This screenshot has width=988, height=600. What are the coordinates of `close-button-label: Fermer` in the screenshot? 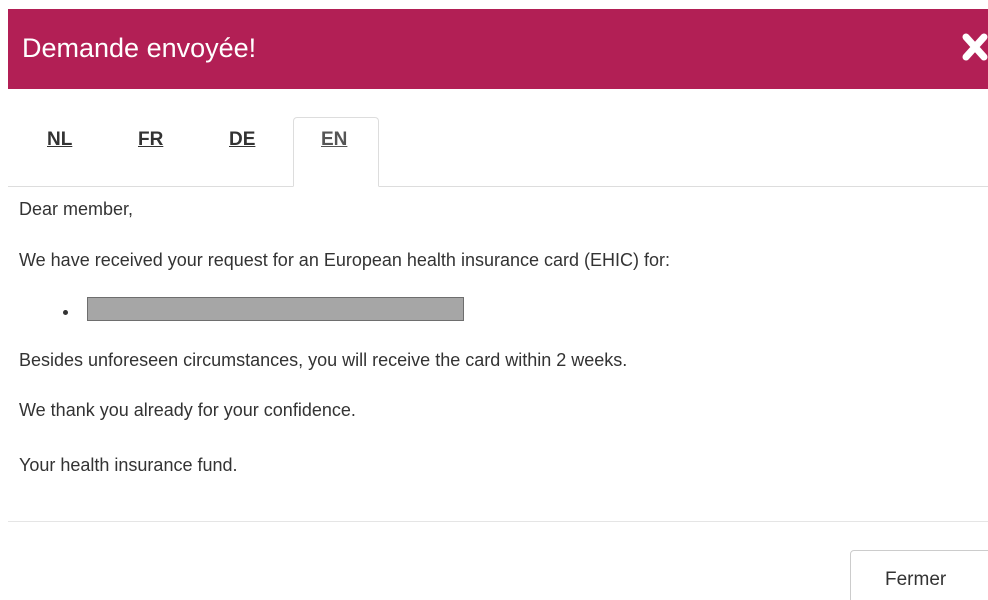 It's located at (916, 579).